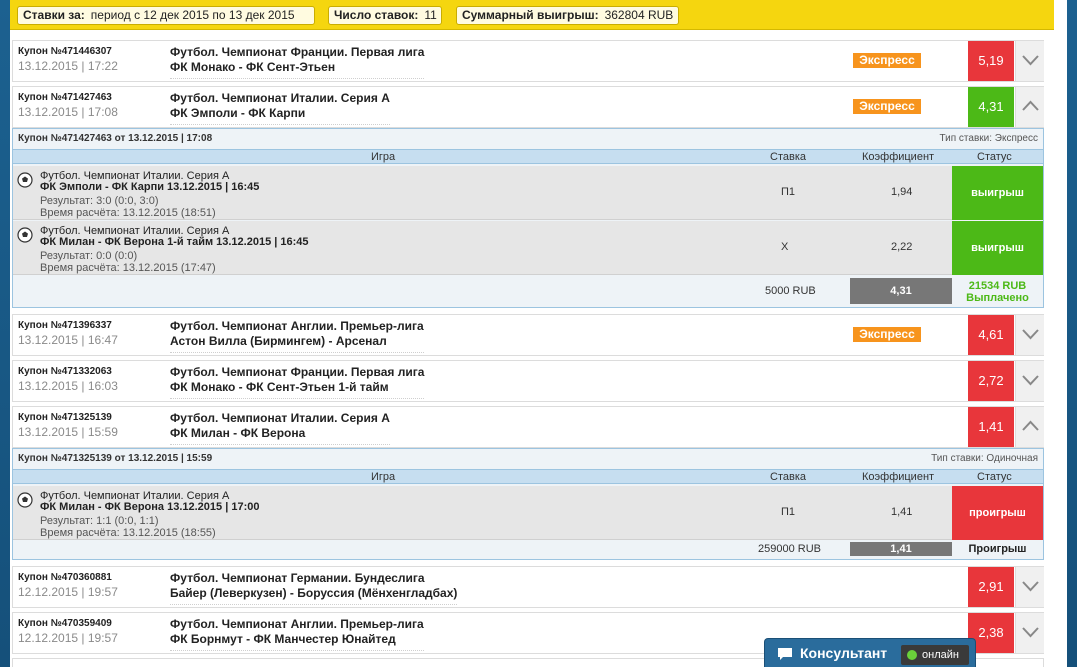  I want to click on online-dot-icon, so click(912, 655).